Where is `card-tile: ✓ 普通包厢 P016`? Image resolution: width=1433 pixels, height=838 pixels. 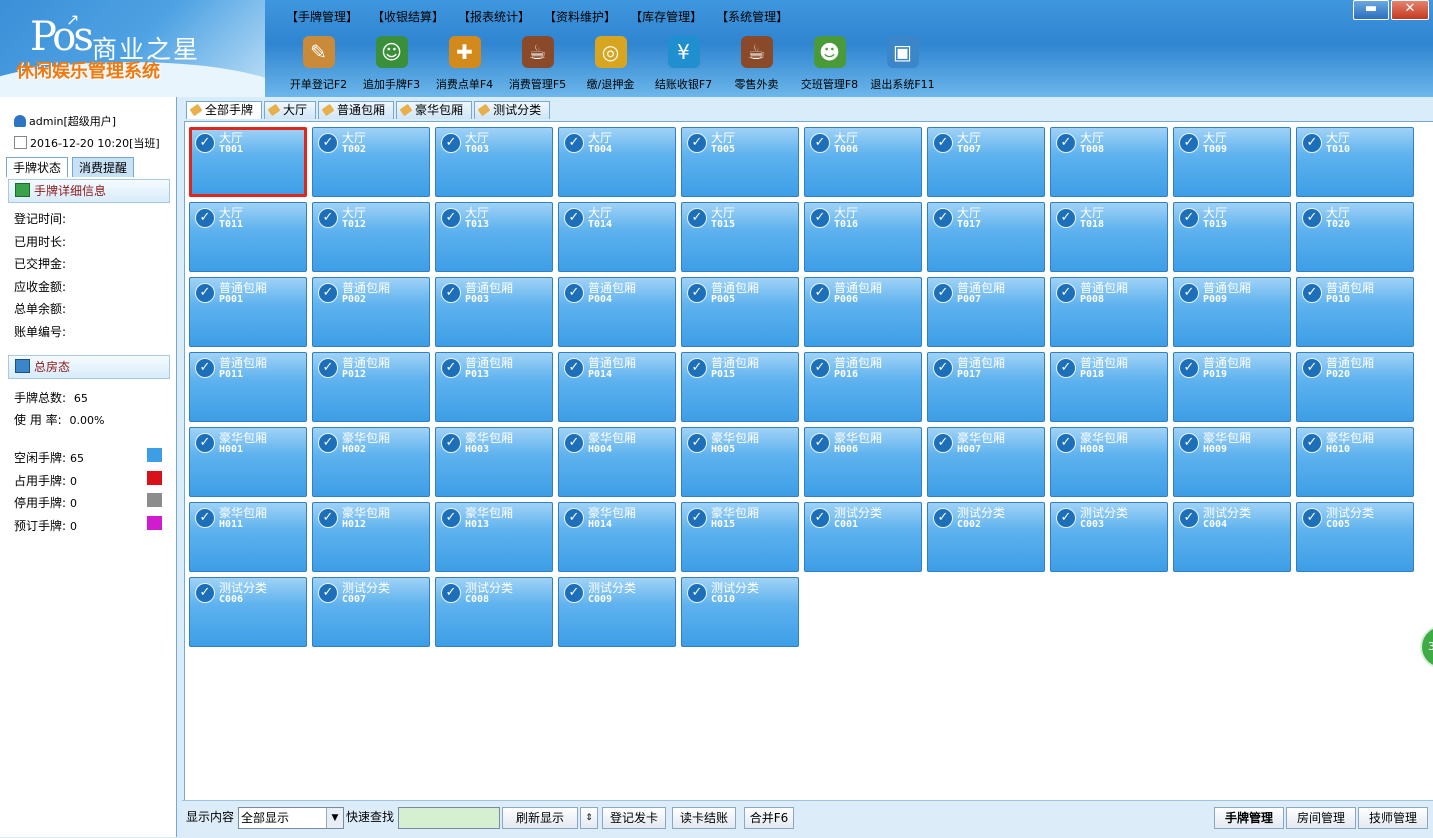 card-tile: ✓ 普通包厢 P016 is located at coordinates (863, 387).